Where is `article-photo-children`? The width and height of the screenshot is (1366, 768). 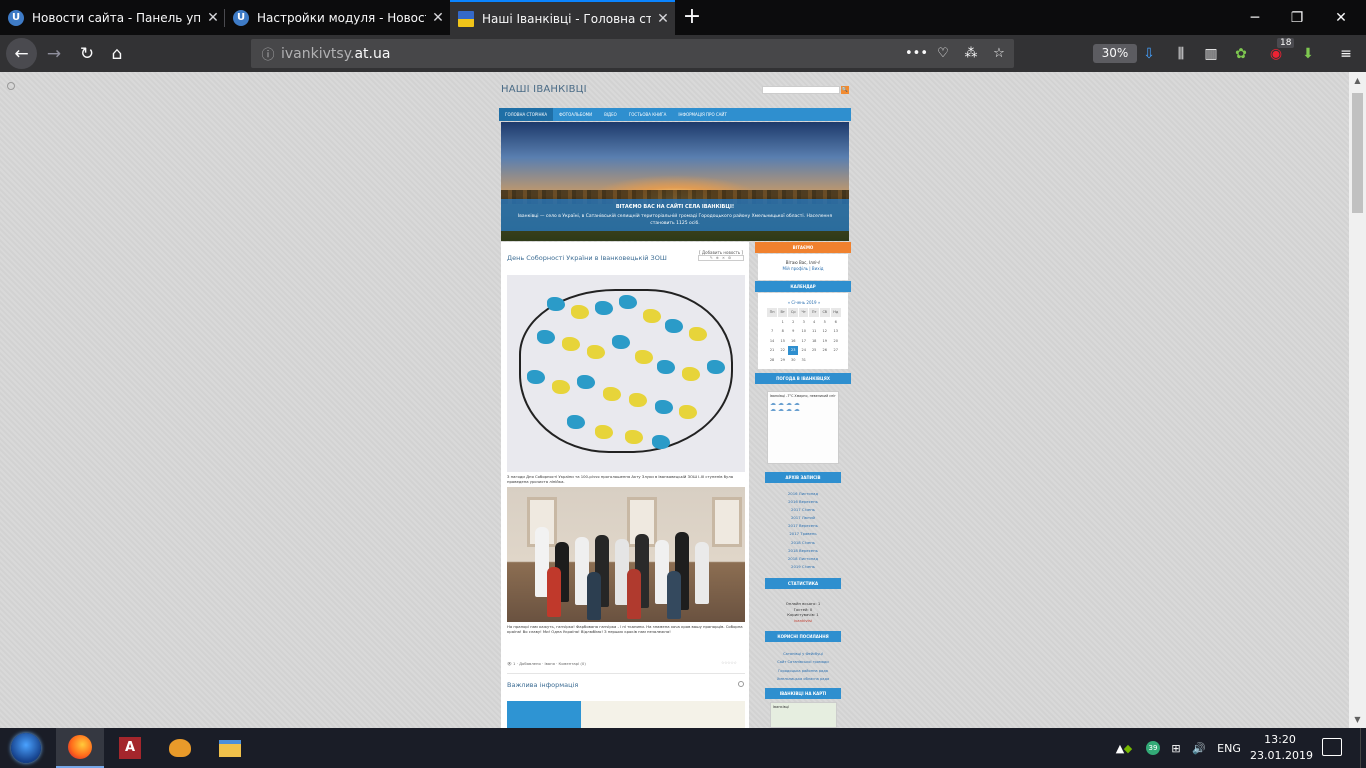
article-photo-children is located at coordinates (626, 554).